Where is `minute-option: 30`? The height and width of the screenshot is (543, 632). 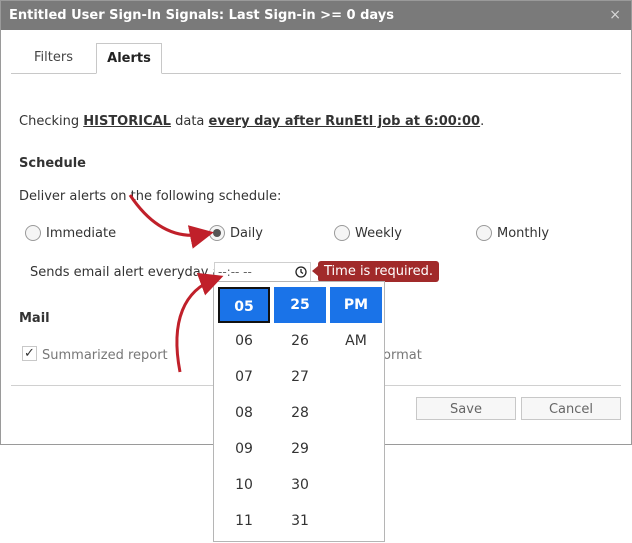
minute-option: 30 is located at coordinates (300, 485).